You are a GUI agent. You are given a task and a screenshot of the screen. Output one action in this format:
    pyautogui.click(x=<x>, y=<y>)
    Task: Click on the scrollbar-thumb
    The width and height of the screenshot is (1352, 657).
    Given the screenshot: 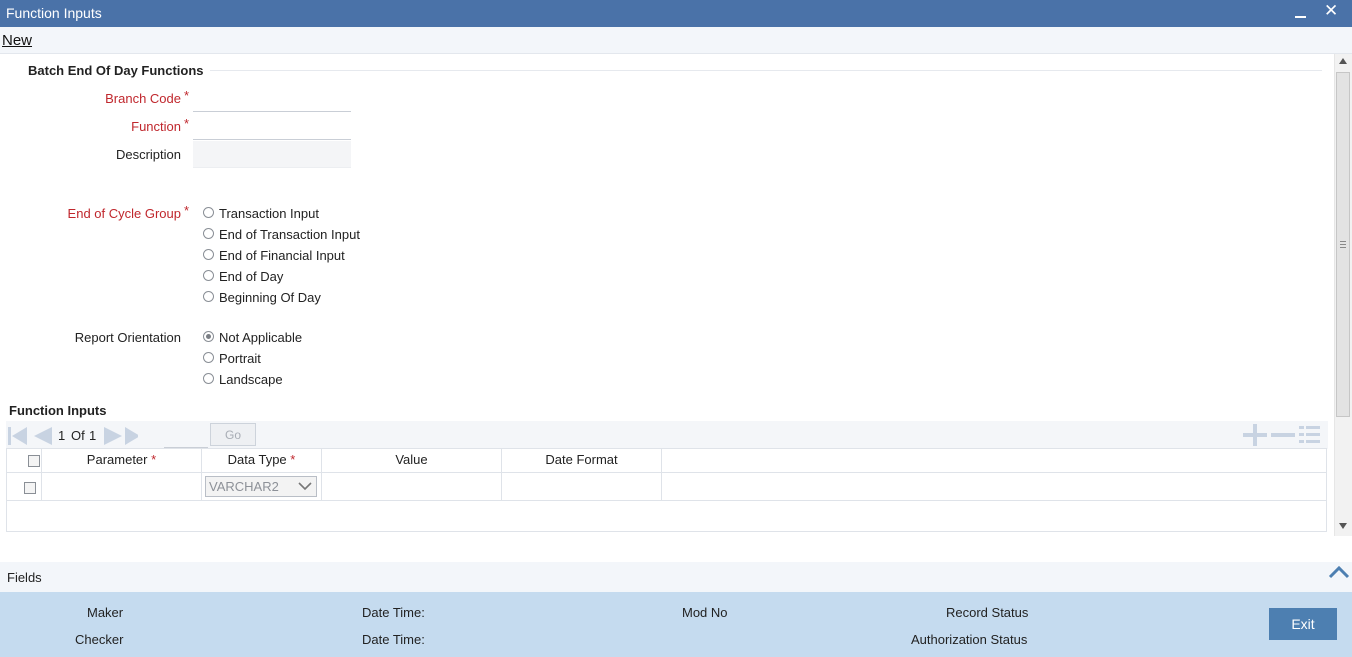 What is the action you would take?
    pyautogui.click(x=1343, y=244)
    